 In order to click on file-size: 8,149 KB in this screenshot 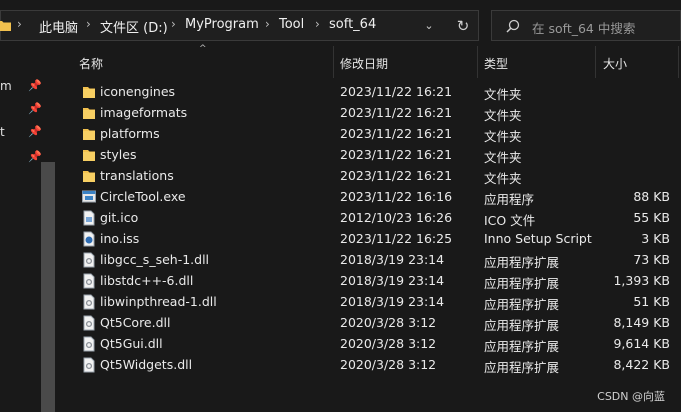, I will do `click(641, 322)`.